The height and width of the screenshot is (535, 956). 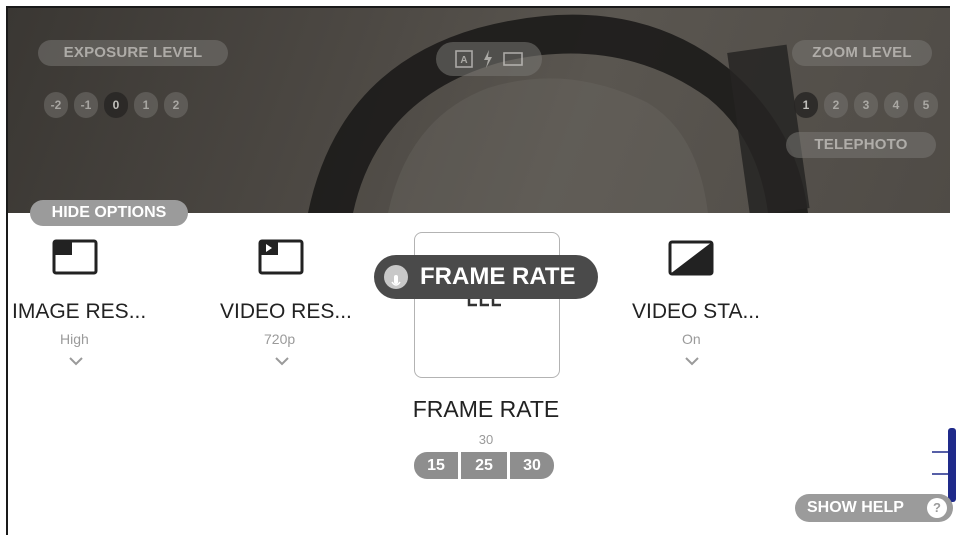 What do you see at coordinates (855, 507) in the screenshot?
I see `show-help-label: SHOW HELP` at bounding box center [855, 507].